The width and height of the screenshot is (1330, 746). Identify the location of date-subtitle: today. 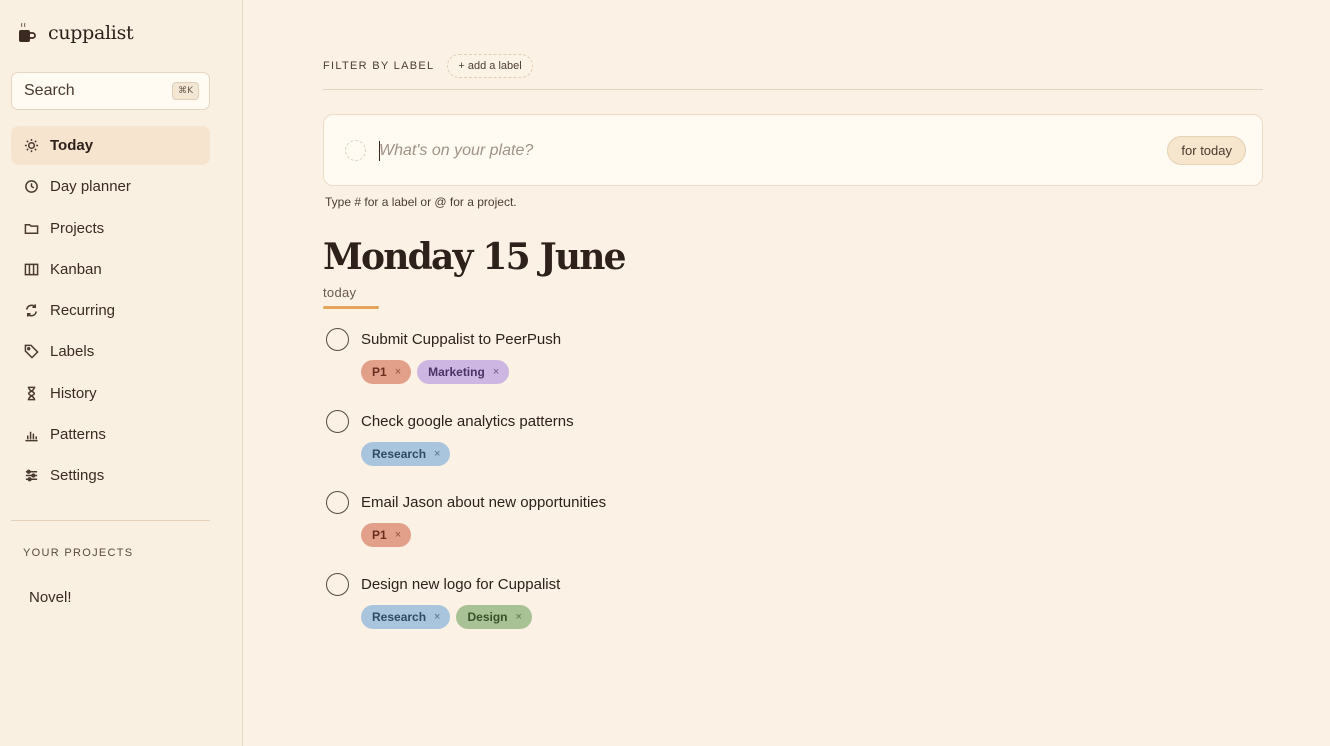
(340, 292).